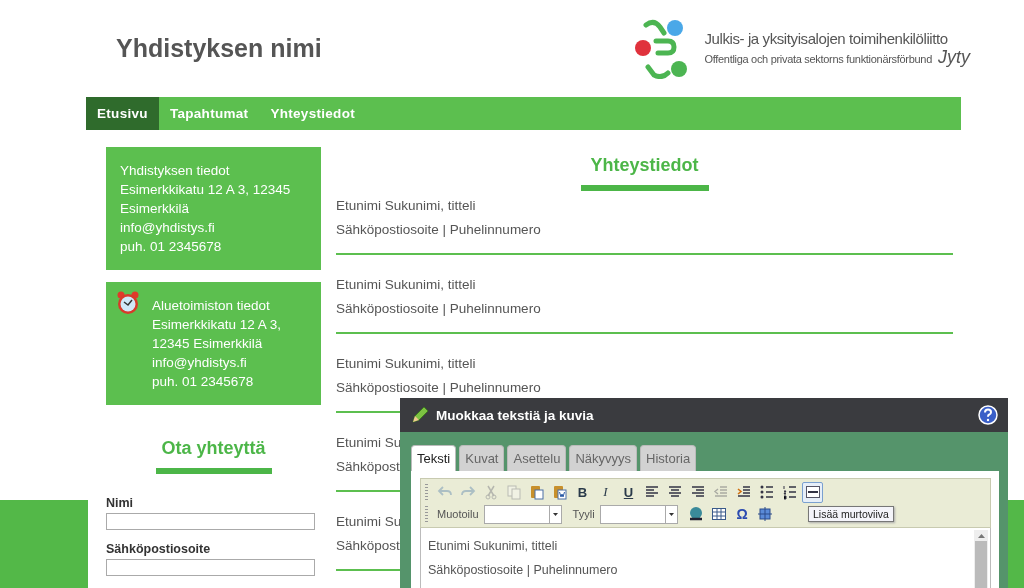 This screenshot has height=588, width=1024. Describe the element at coordinates (208, 344) in the screenshot. I see `info-text: 12345 Esimerkkilä` at that location.